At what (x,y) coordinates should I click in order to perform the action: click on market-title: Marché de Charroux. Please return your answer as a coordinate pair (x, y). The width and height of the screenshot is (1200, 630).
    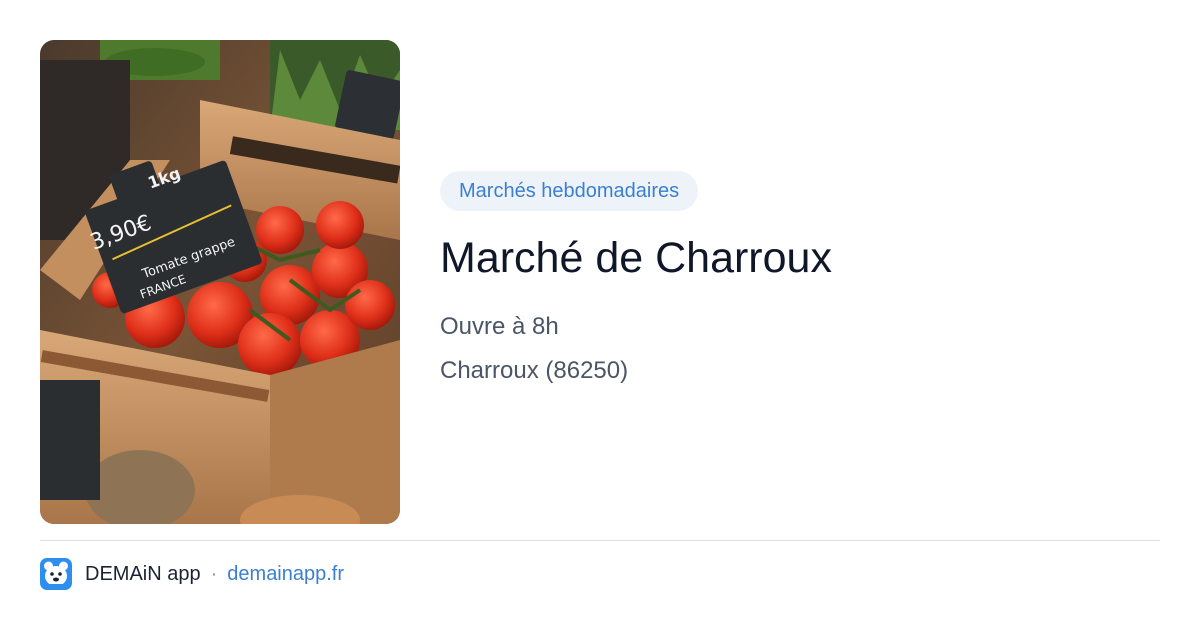
    Looking at the image, I should click on (636, 258).